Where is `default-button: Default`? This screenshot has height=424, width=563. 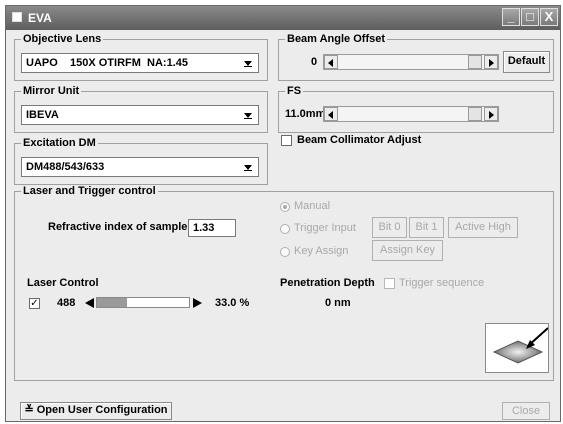 default-button: Default is located at coordinates (526, 62).